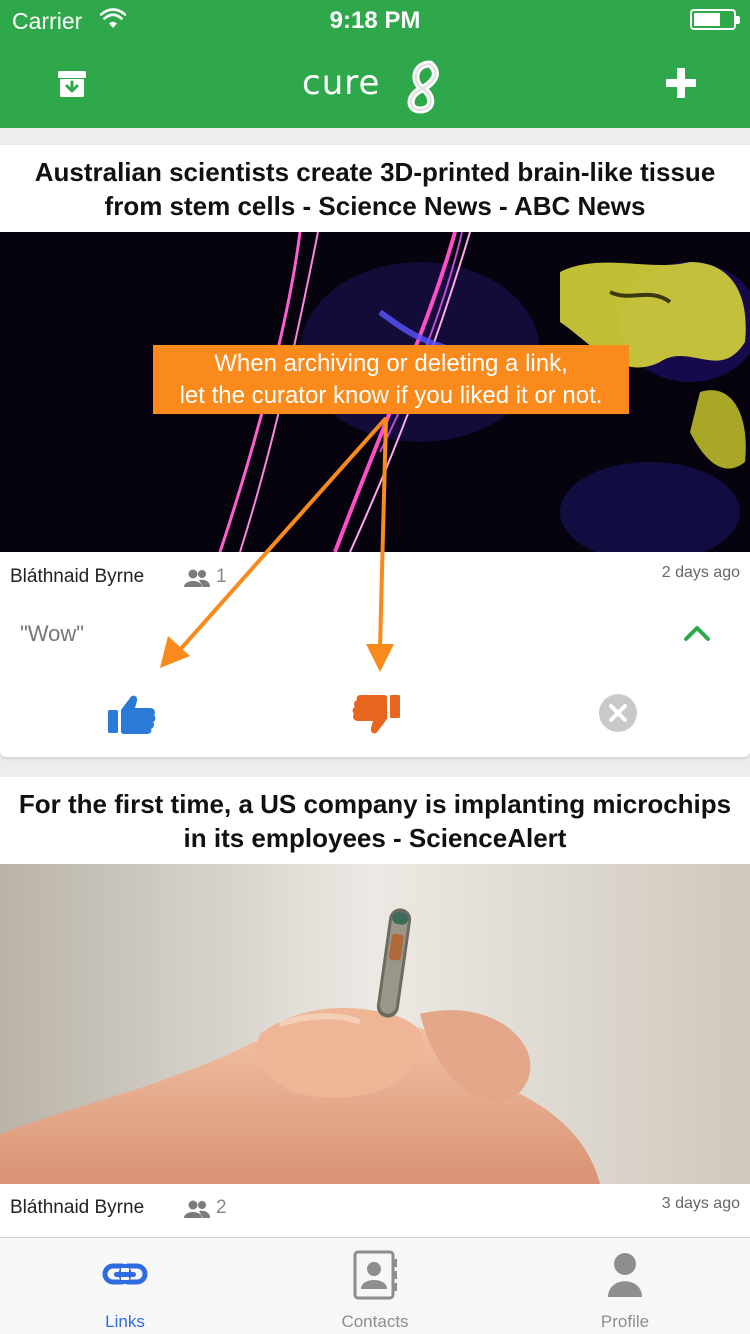  Describe the element at coordinates (125, 1274) in the screenshot. I see `link-icon` at that location.